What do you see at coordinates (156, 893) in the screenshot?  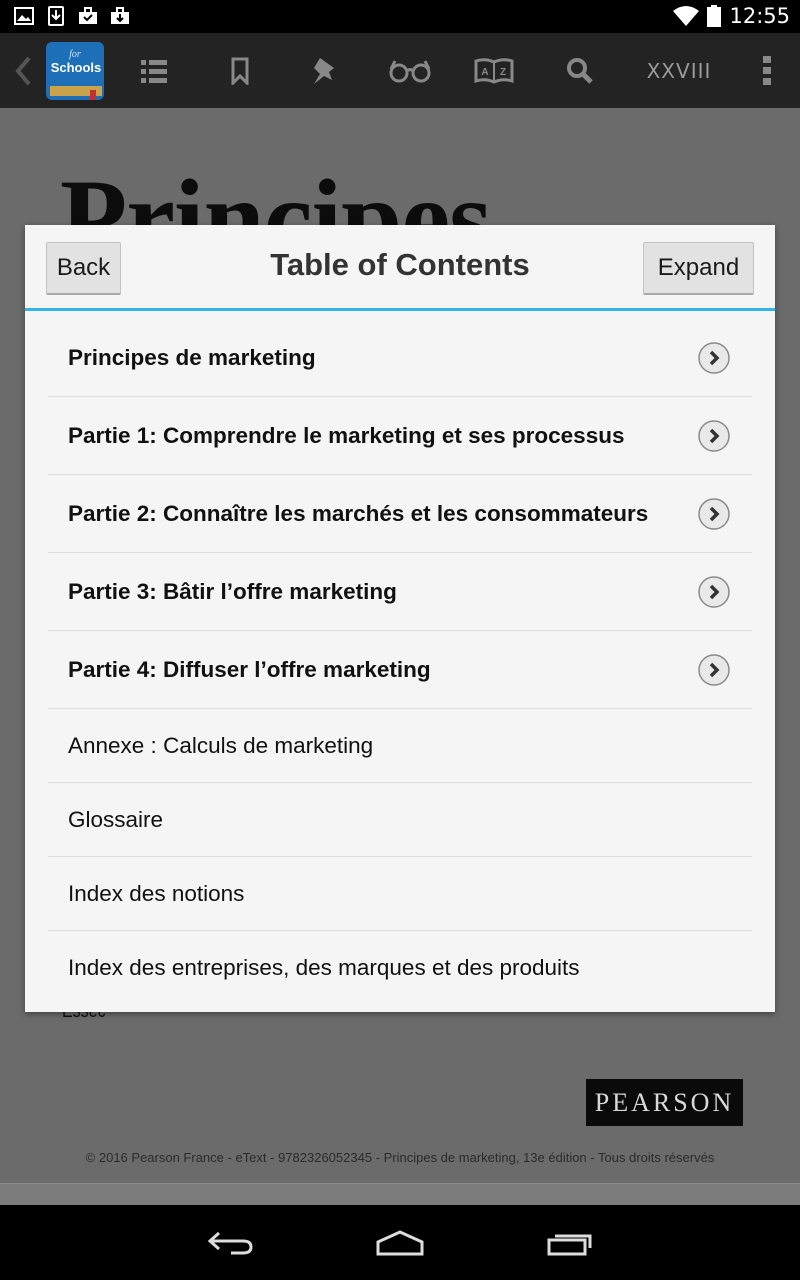 I see `toc-item-label: Index des notions` at bounding box center [156, 893].